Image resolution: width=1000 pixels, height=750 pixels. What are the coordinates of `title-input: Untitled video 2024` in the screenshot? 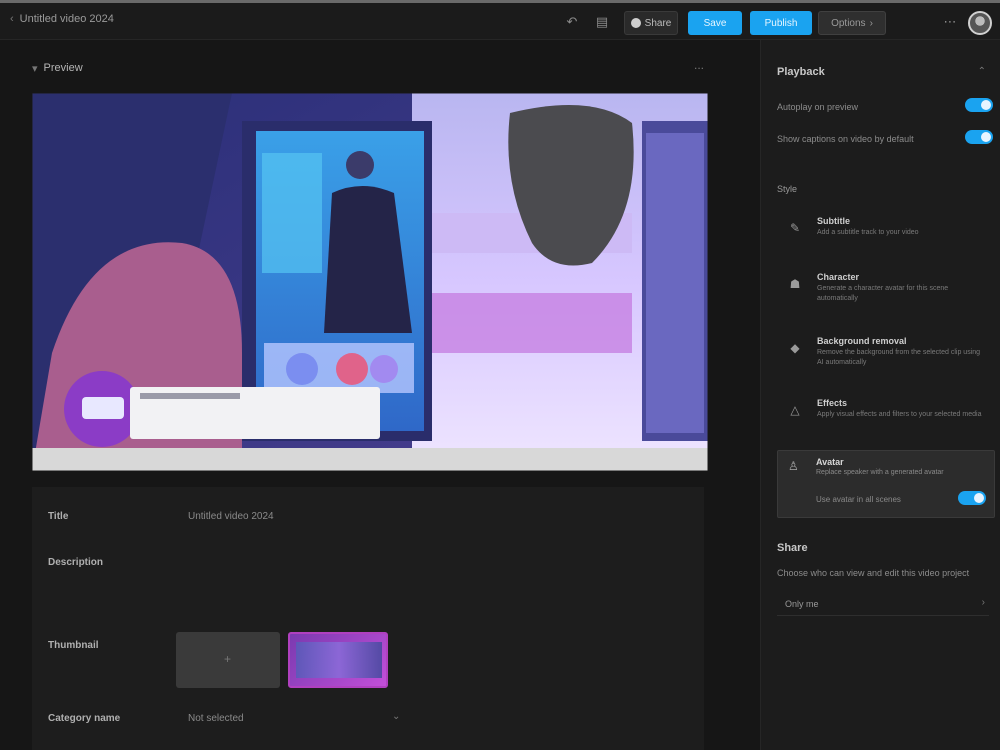 It's located at (231, 516).